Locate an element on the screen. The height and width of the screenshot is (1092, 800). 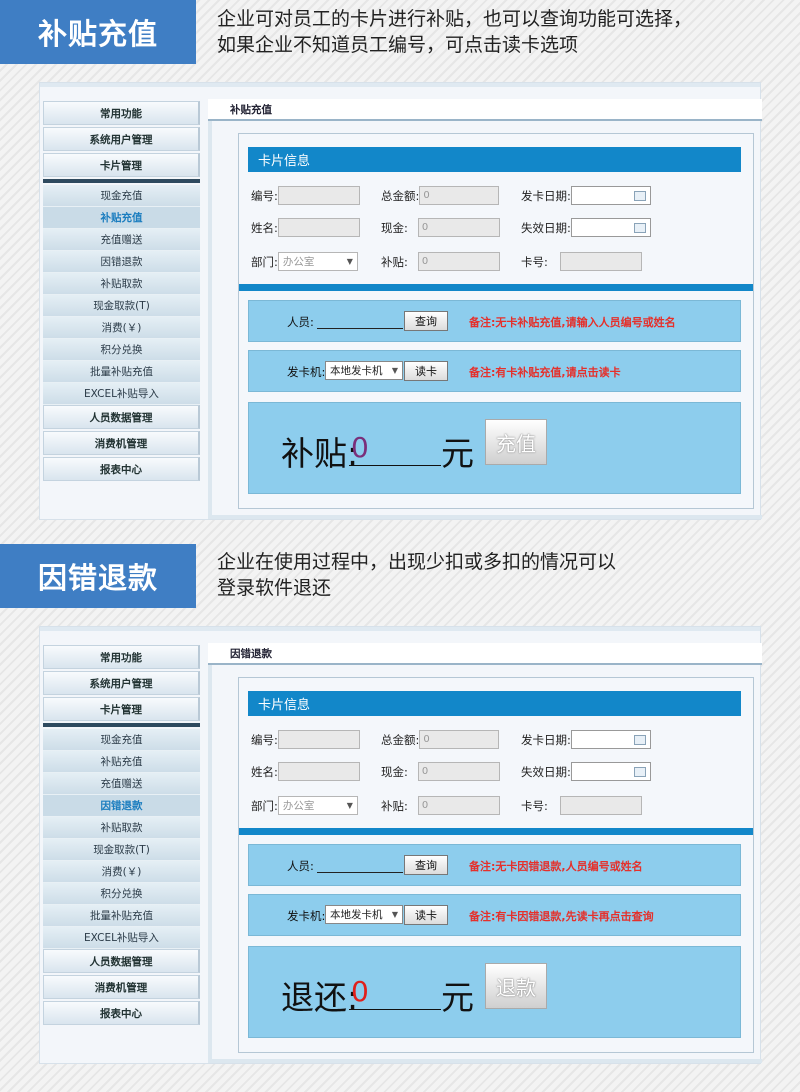
submit-button: 退款 is located at coordinates (516, 986).